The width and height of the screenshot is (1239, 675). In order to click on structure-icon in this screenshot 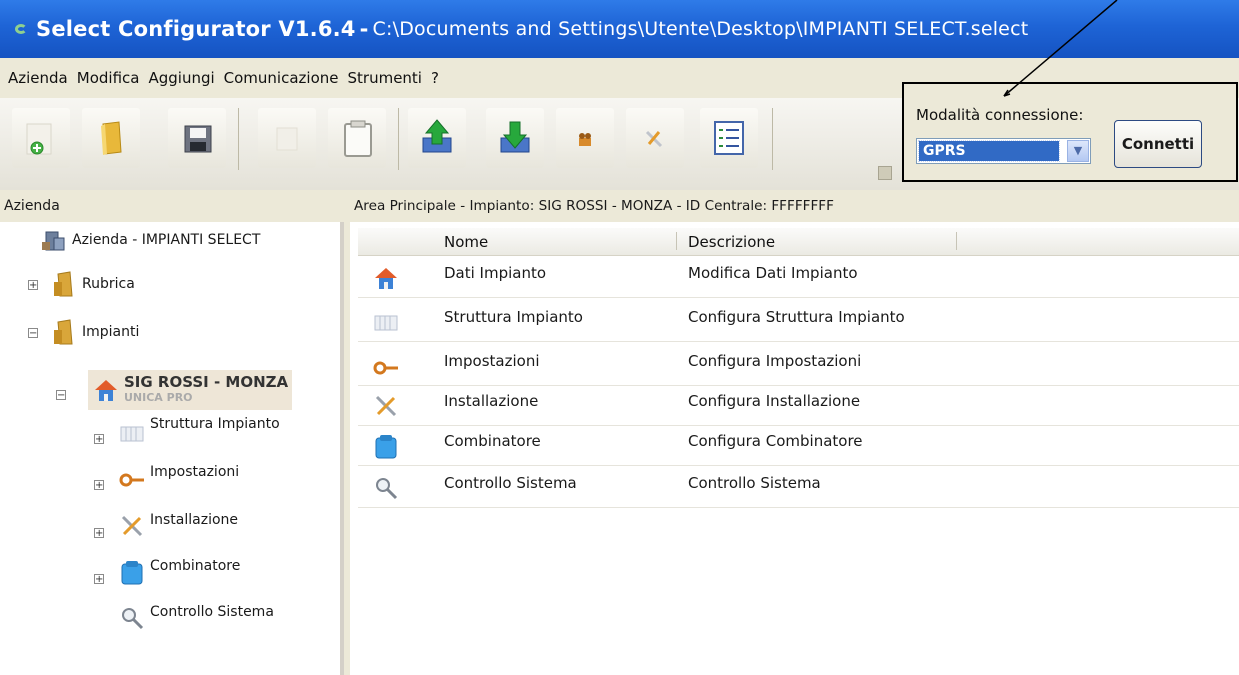, I will do `click(132, 434)`.